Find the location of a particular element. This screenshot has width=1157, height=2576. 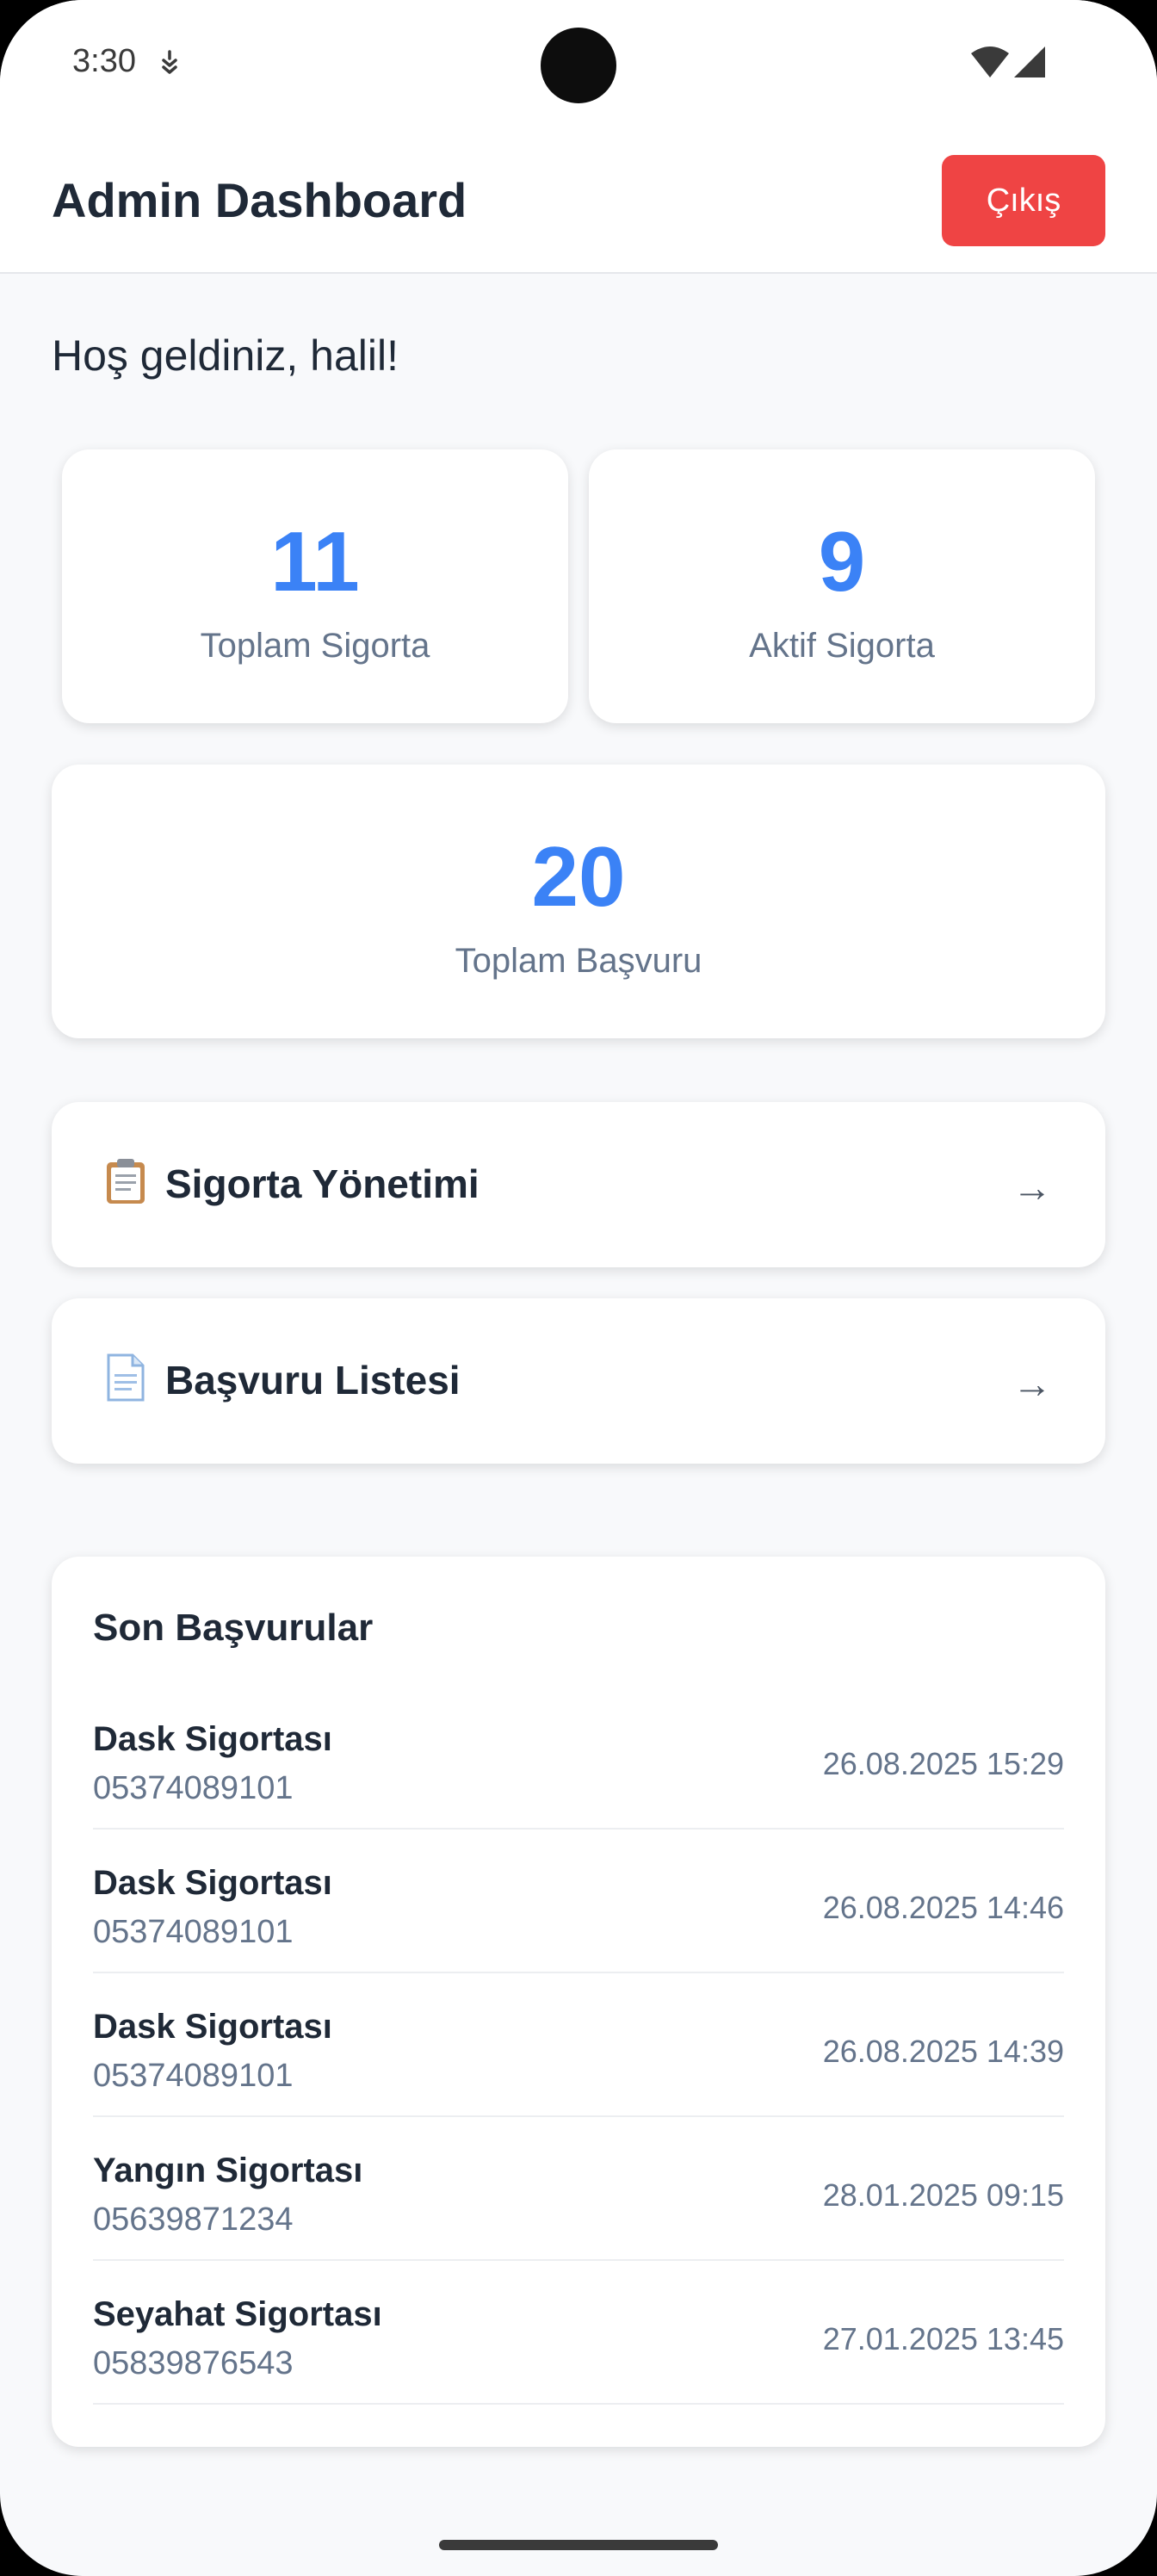

stat-label: Toplam Sigorta is located at coordinates (315, 646).